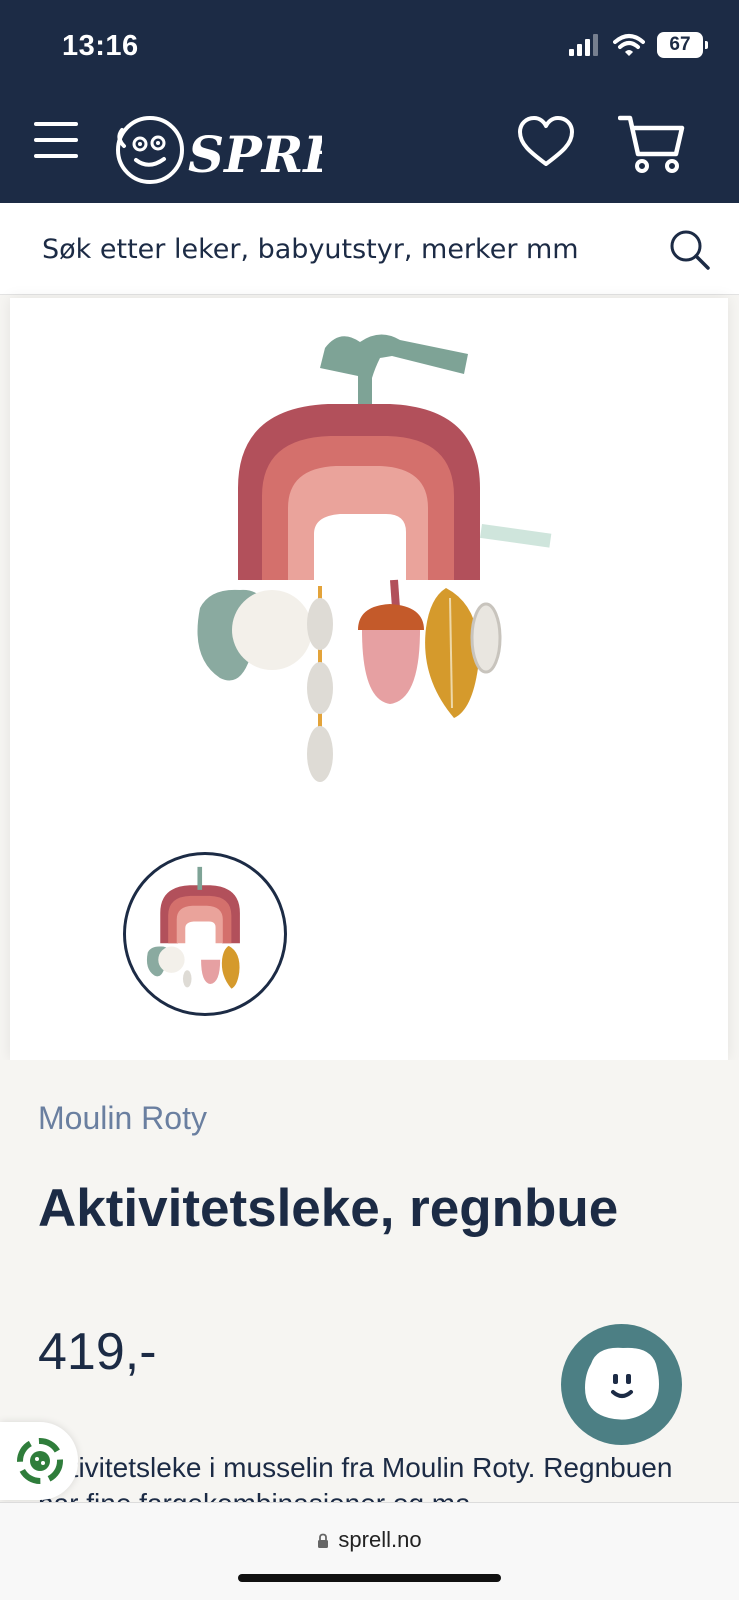  I want to click on cellular-signal-icon, so click(583, 45).